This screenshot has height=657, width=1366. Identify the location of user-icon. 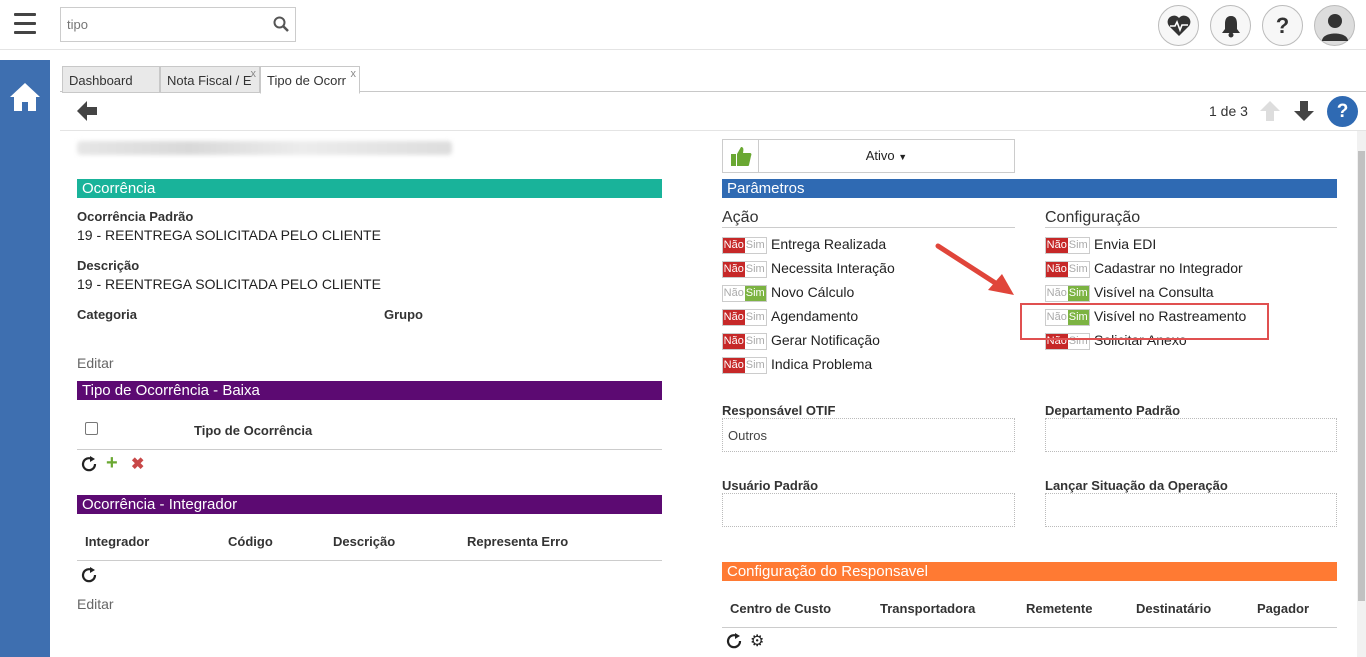
(1334, 27).